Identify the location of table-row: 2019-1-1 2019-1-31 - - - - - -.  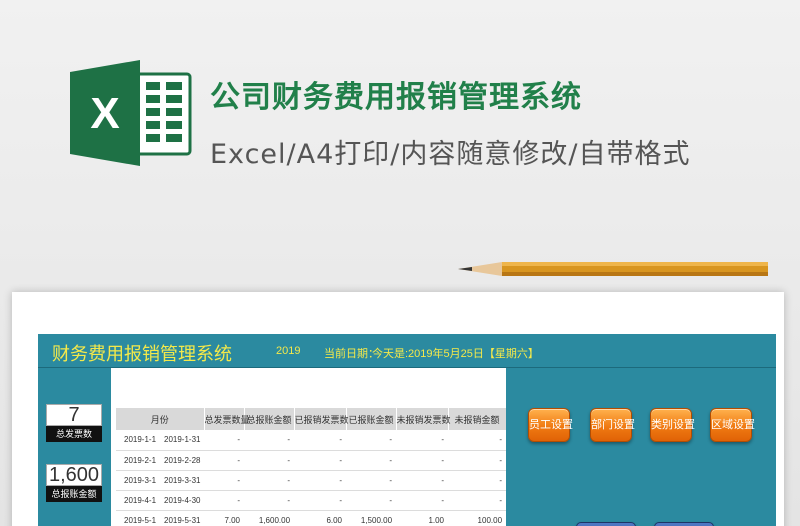
(311, 440).